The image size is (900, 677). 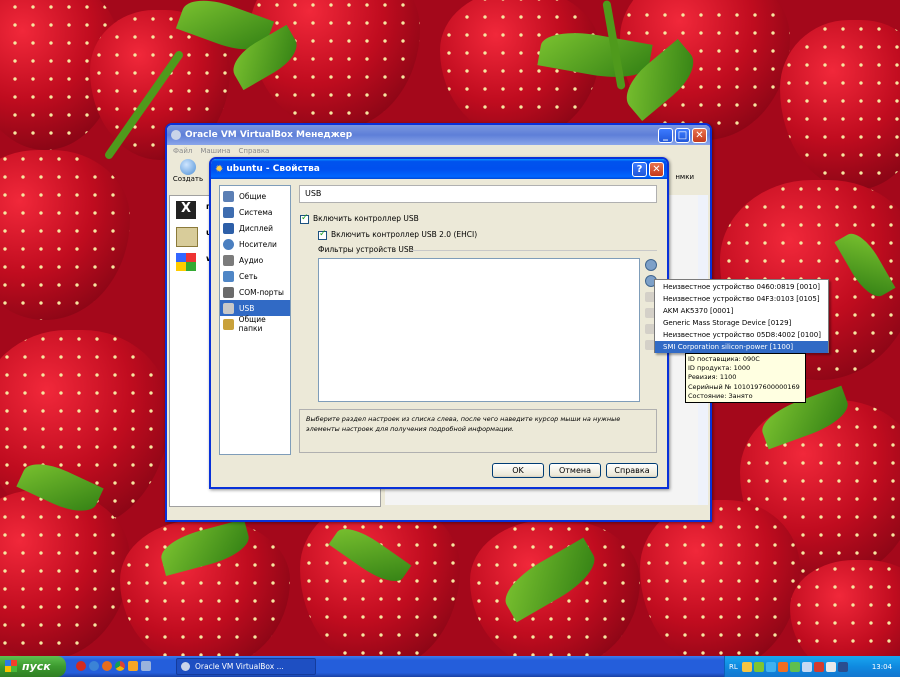 I want to click on dialog-titlebar: ✹ ubuntu - Свойства ? ✕, so click(x=439, y=169).